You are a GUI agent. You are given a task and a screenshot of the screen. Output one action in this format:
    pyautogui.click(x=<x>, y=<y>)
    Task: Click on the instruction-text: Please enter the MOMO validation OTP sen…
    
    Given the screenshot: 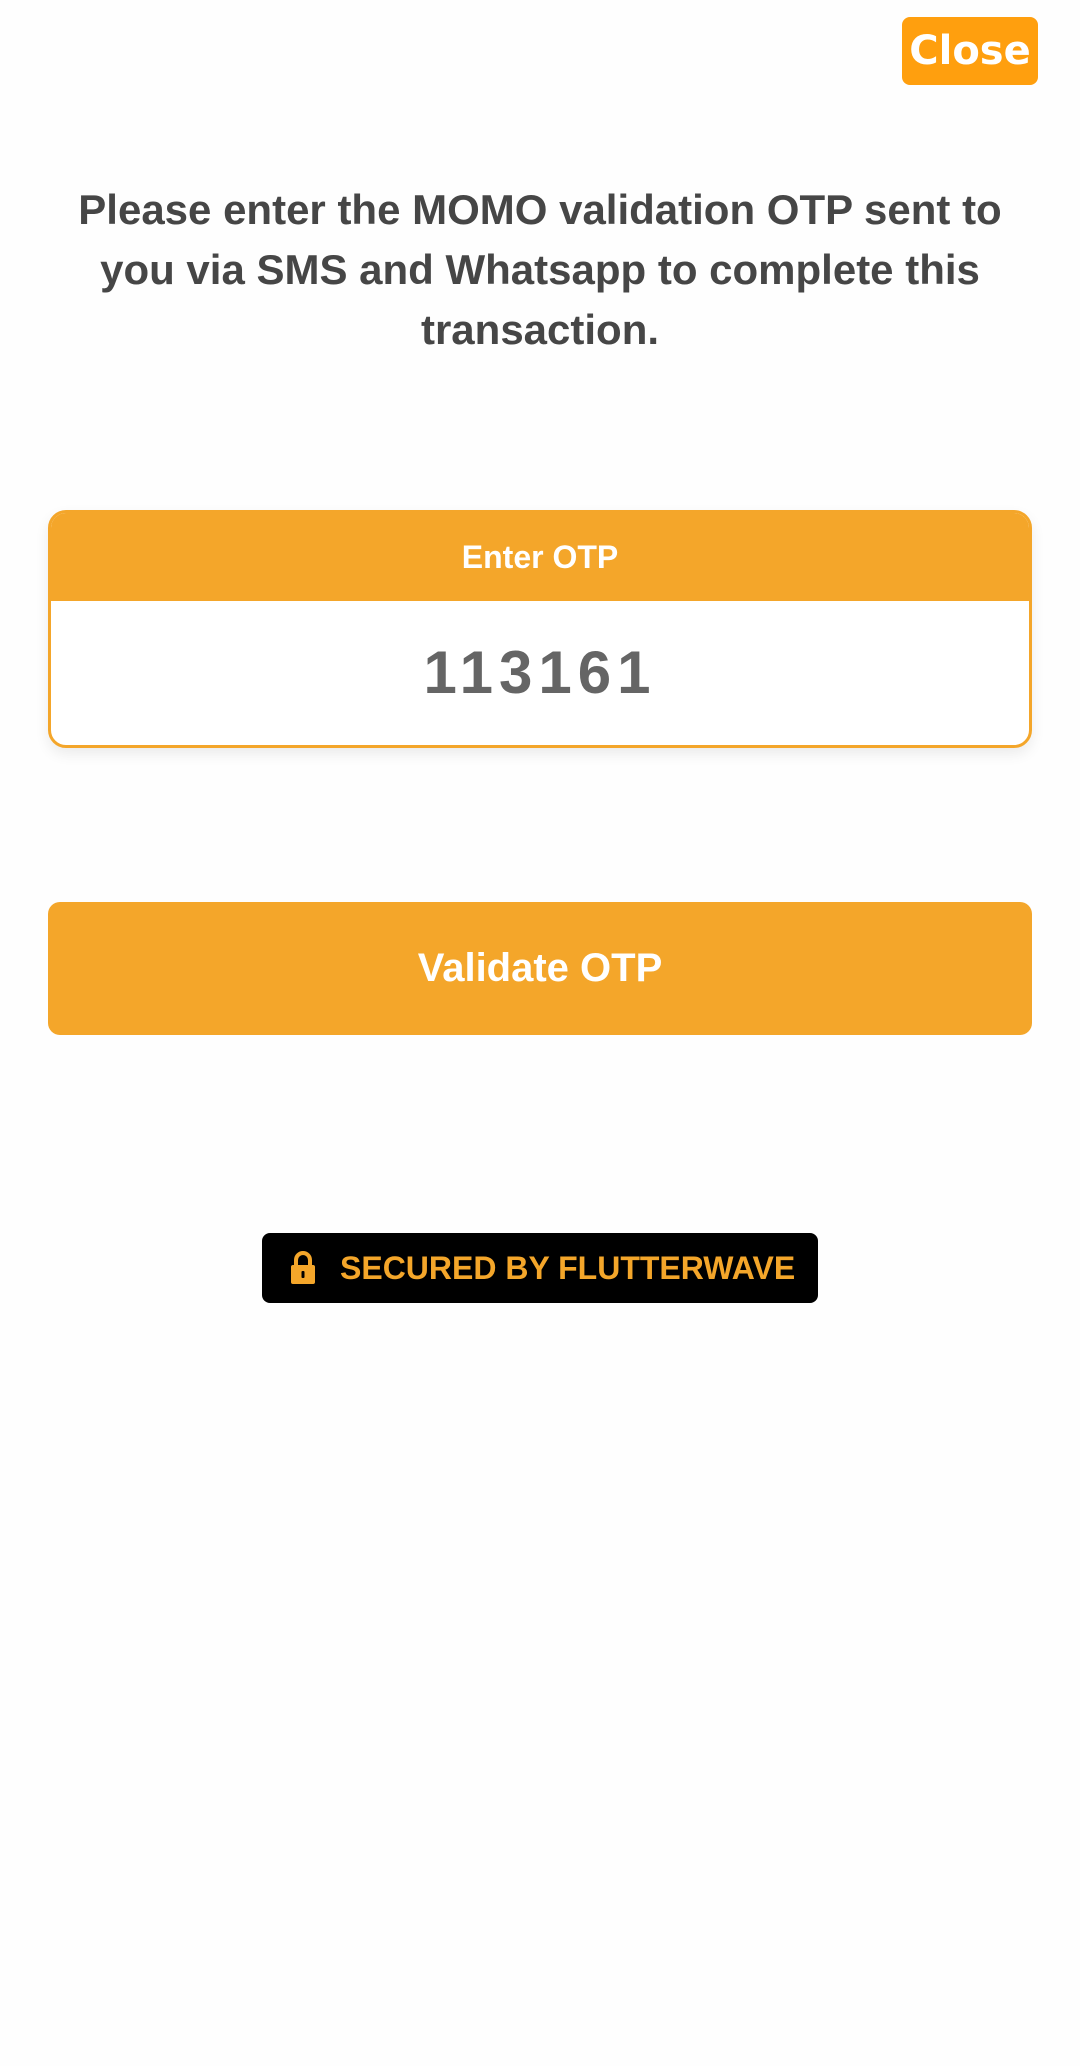 What is the action you would take?
    pyautogui.click(x=540, y=269)
    